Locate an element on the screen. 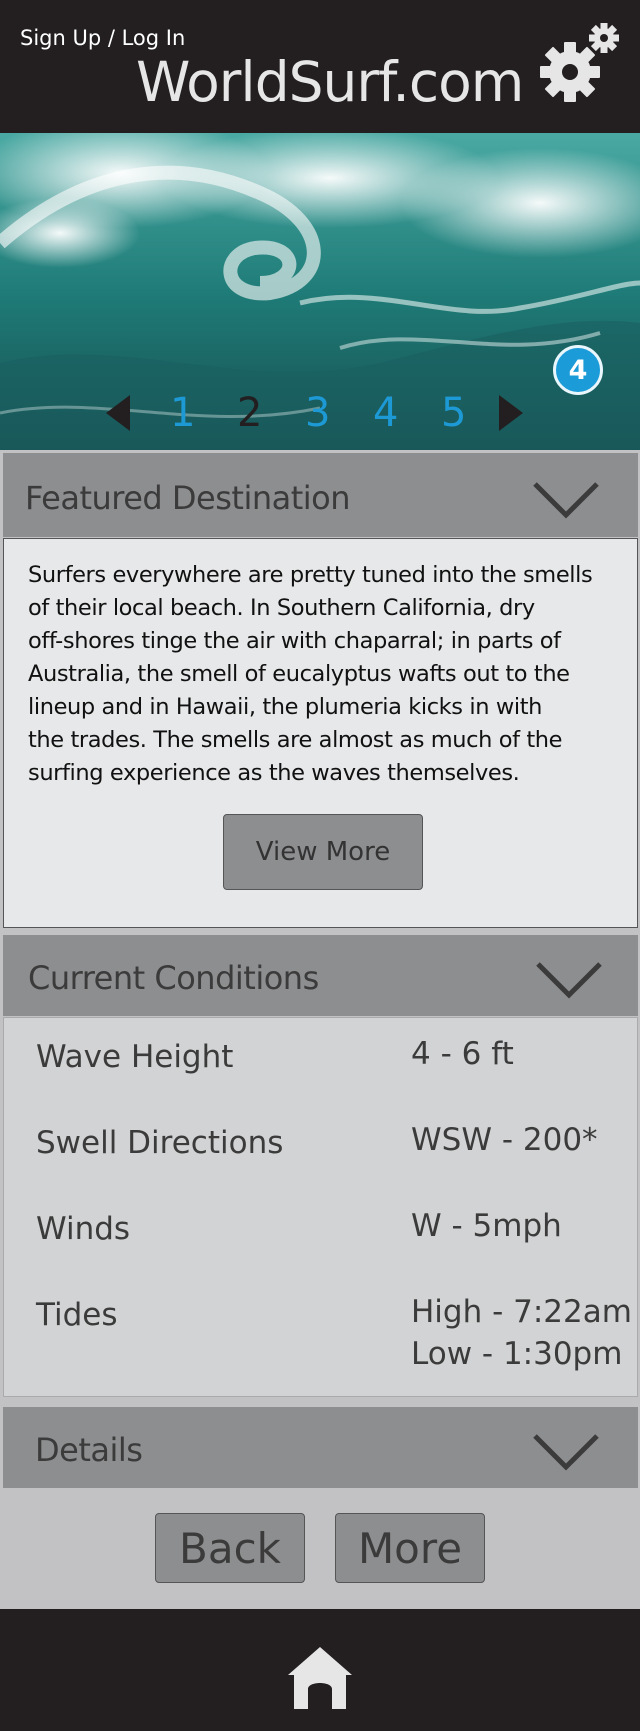 The image size is (640, 1731). chevron-right-icon is located at coordinates (511, 413).